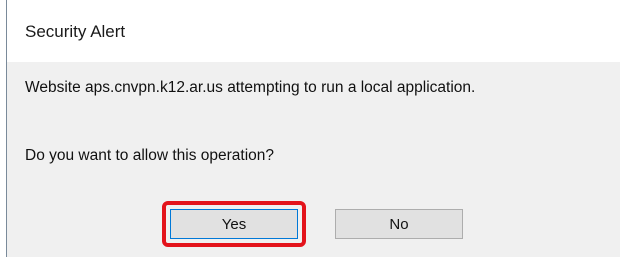 The width and height of the screenshot is (620, 257). I want to click on no-button: No, so click(399, 224).